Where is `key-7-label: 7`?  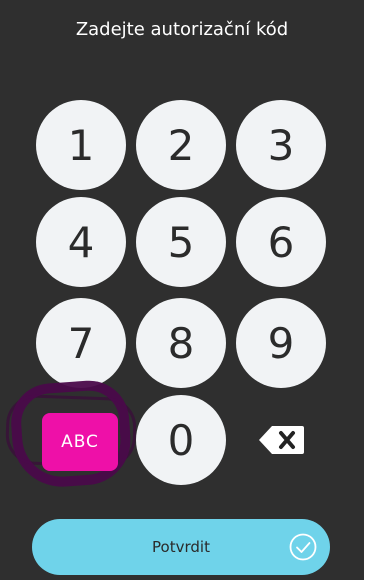 key-7-label: 7 is located at coordinates (81, 343).